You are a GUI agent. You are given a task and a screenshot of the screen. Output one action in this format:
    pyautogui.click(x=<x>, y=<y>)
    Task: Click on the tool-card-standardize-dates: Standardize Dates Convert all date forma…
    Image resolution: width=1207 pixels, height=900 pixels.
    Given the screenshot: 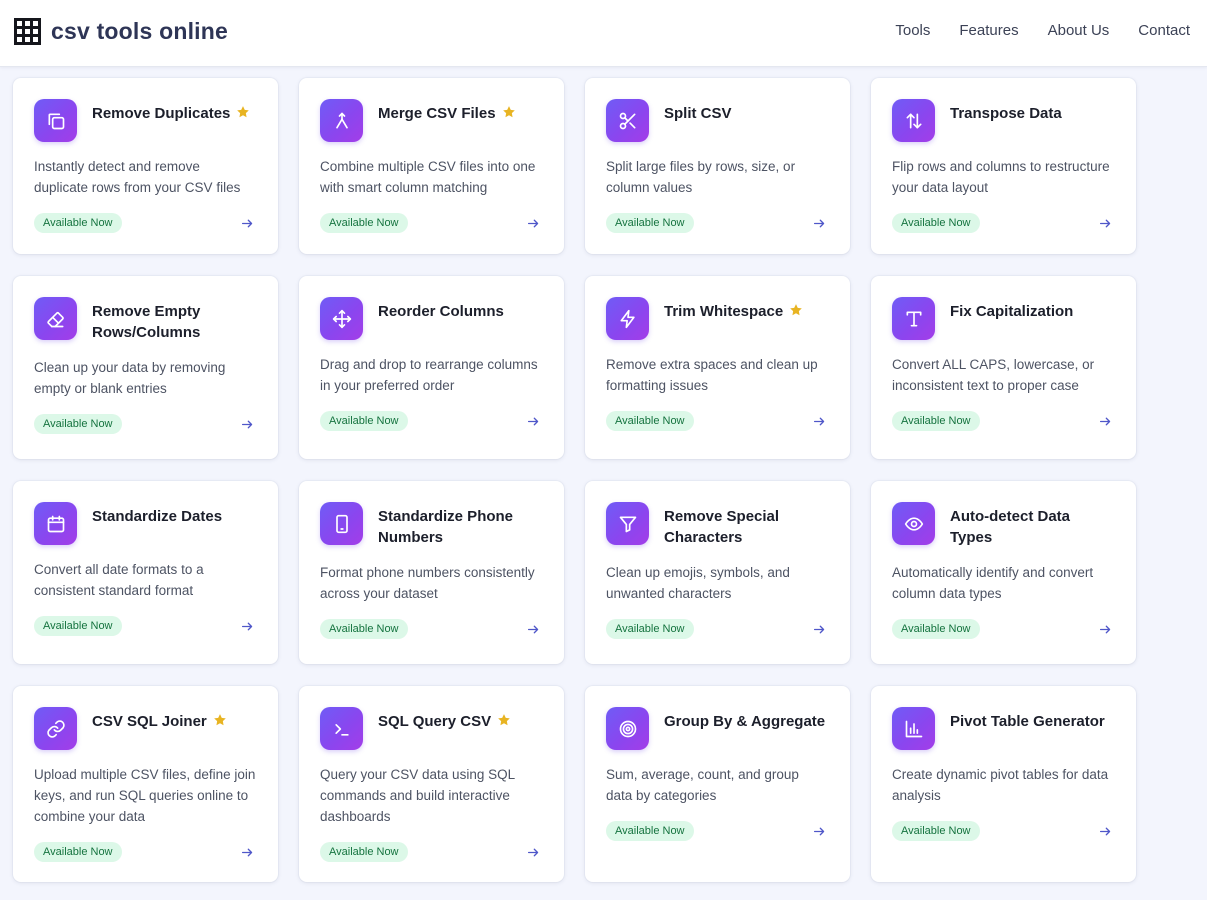 What is the action you would take?
    pyautogui.click(x=145, y=572)
    